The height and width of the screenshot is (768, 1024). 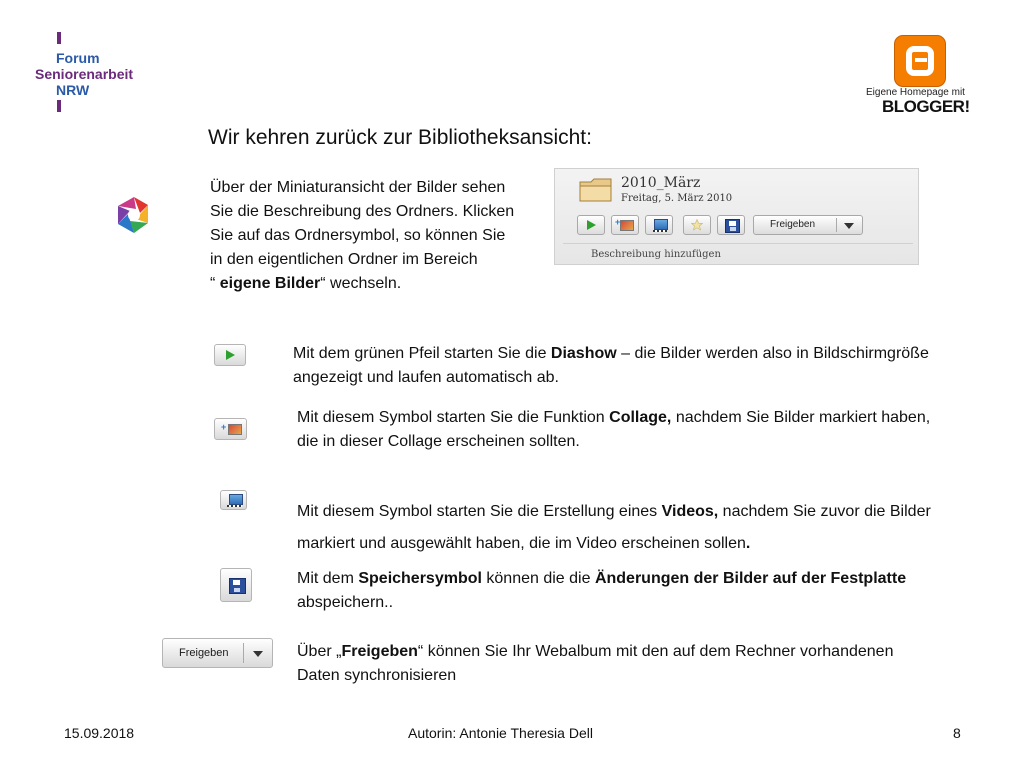 What do you see at coordinates (538, 578) in the screenshot?
I see `save-text-mid: können die die` at bounding box center [538, 578].